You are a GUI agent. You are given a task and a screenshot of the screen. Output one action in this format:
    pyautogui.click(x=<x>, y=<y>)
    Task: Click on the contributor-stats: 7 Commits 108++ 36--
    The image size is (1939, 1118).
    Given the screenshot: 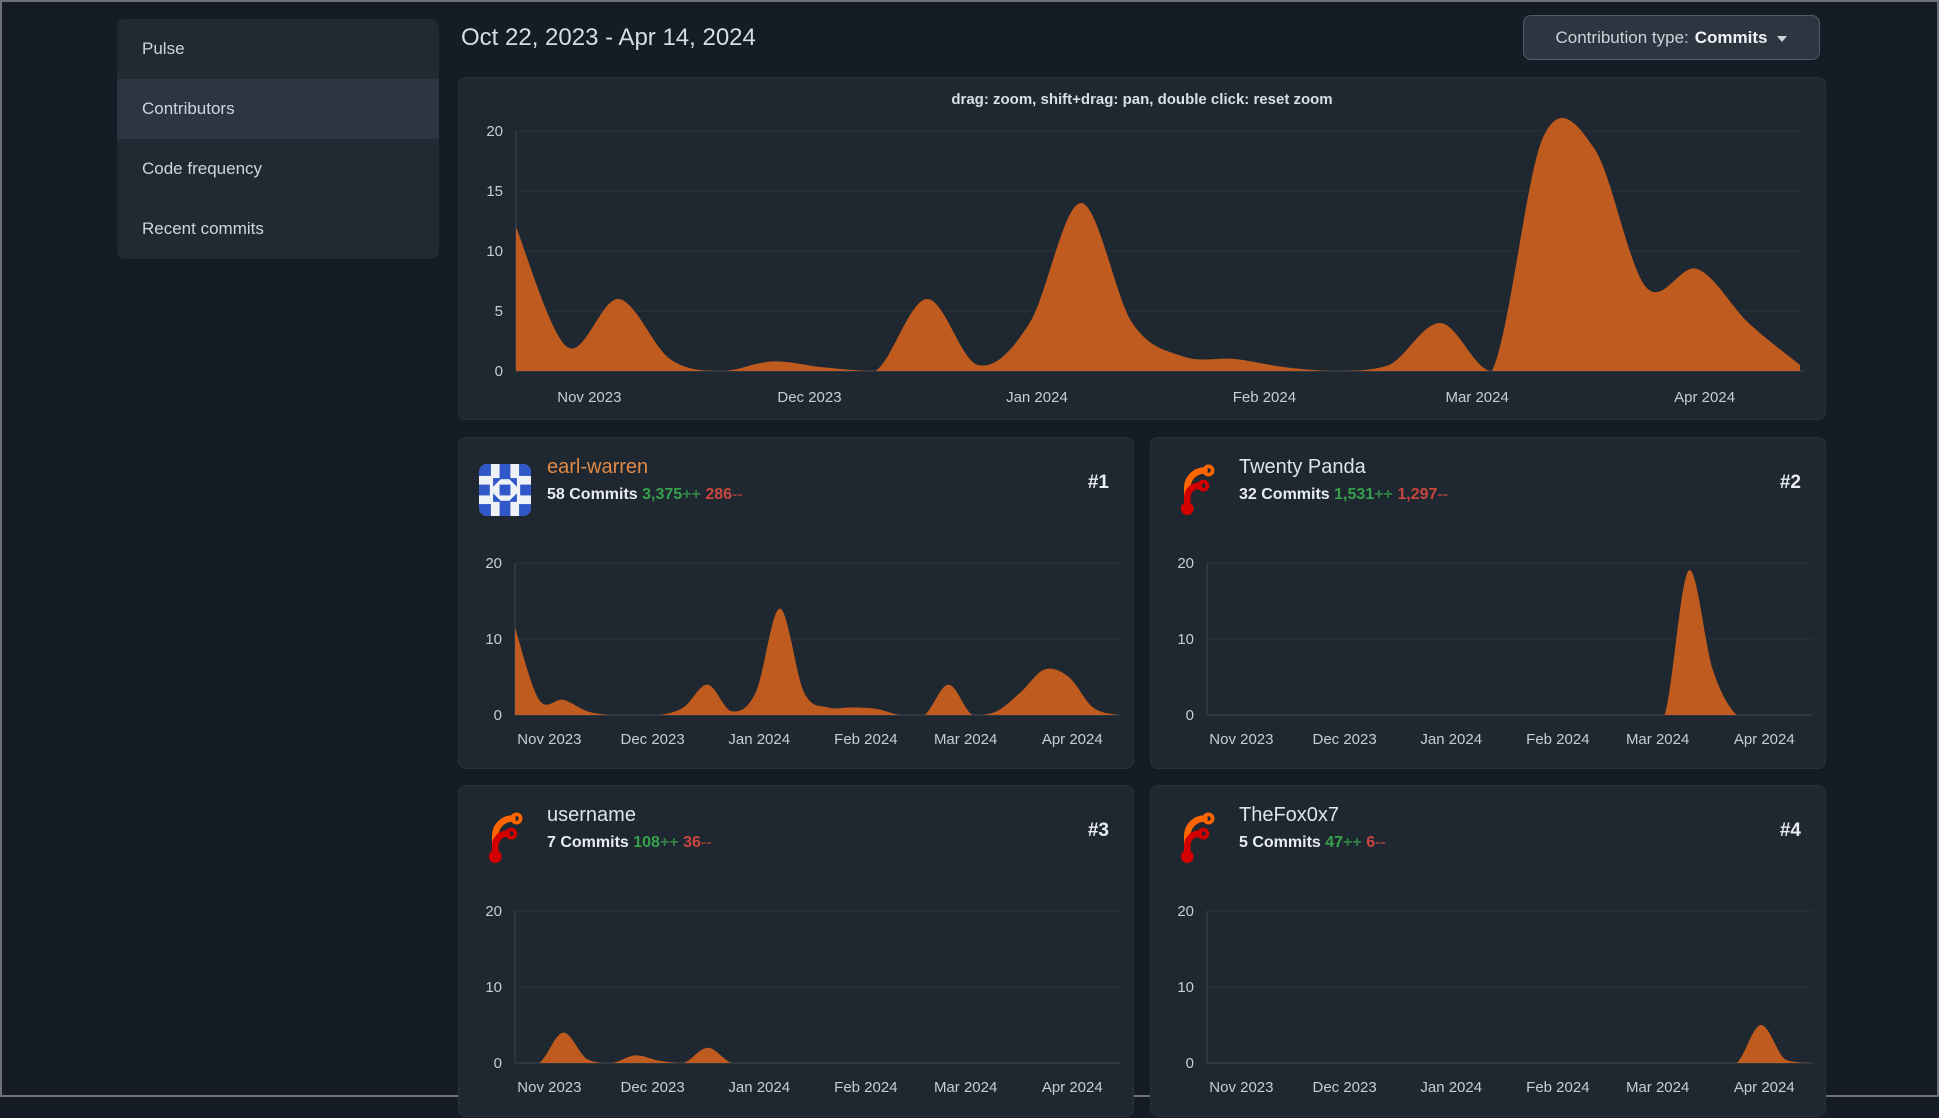 What is the action you would take?
    pyautogui.click(x=629, y=843)
    